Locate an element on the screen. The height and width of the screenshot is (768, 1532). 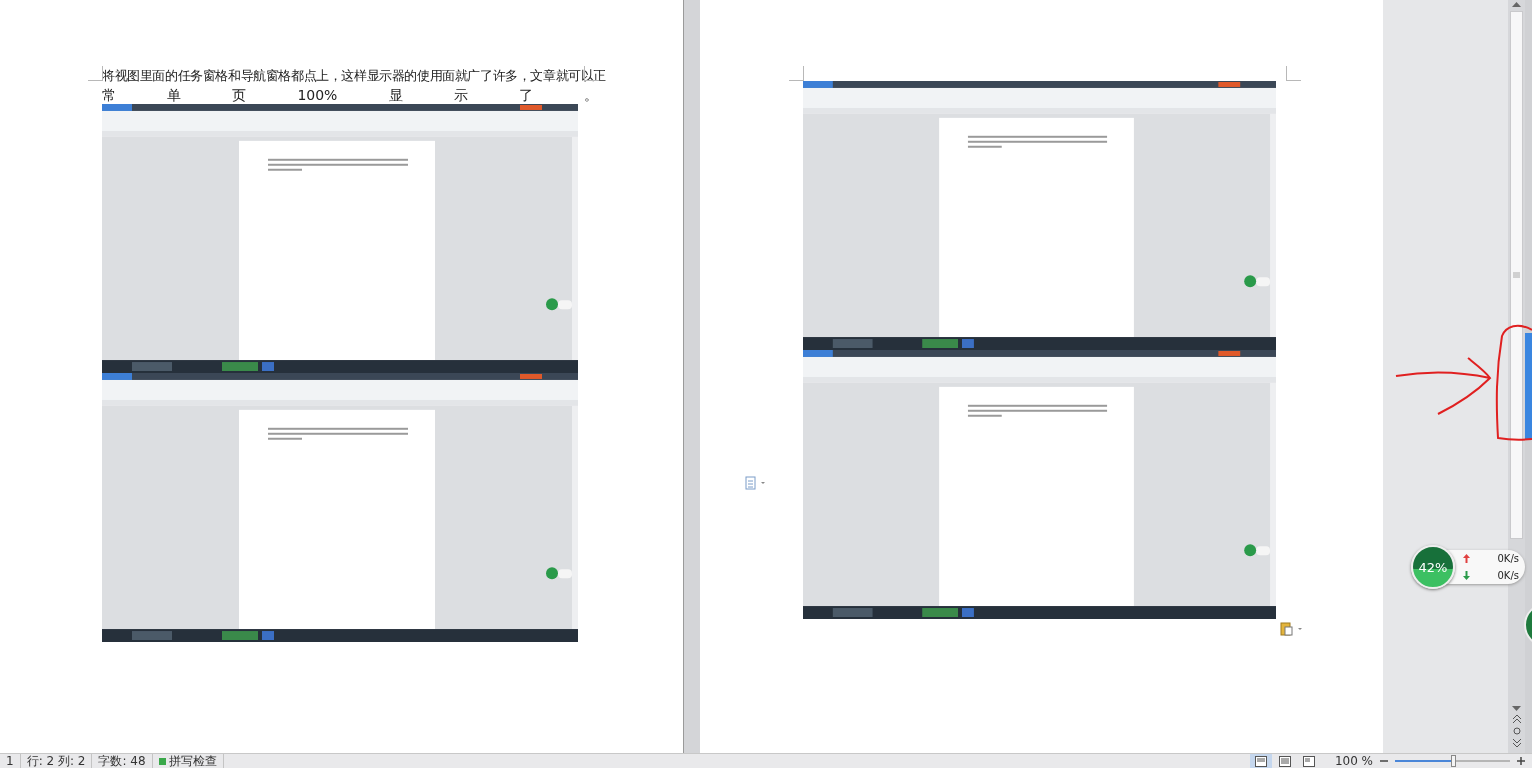
spellcheck-icon is located at coordinates (162, 761).